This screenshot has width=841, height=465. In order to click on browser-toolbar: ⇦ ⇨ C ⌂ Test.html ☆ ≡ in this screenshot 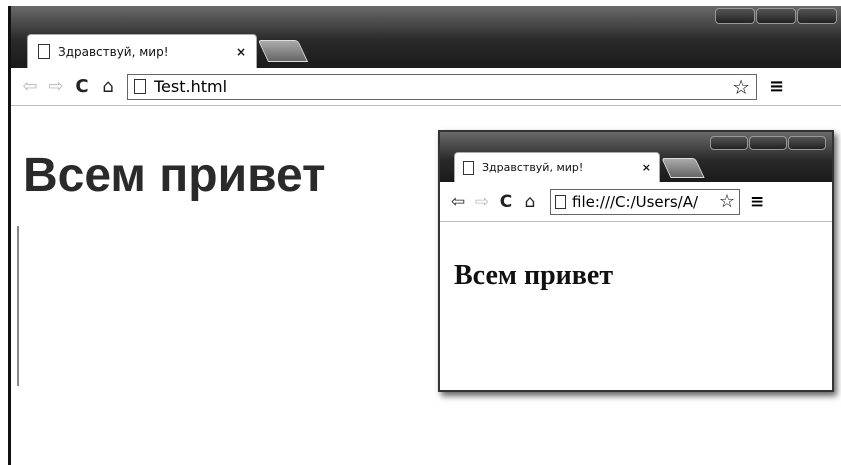, I will do `click(426, 87)`.